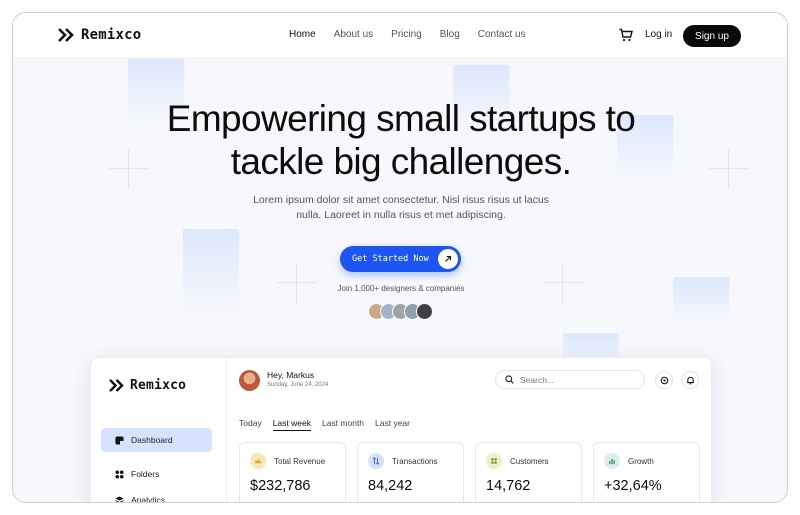  I want to click on folders-icon, so click(119, 474).